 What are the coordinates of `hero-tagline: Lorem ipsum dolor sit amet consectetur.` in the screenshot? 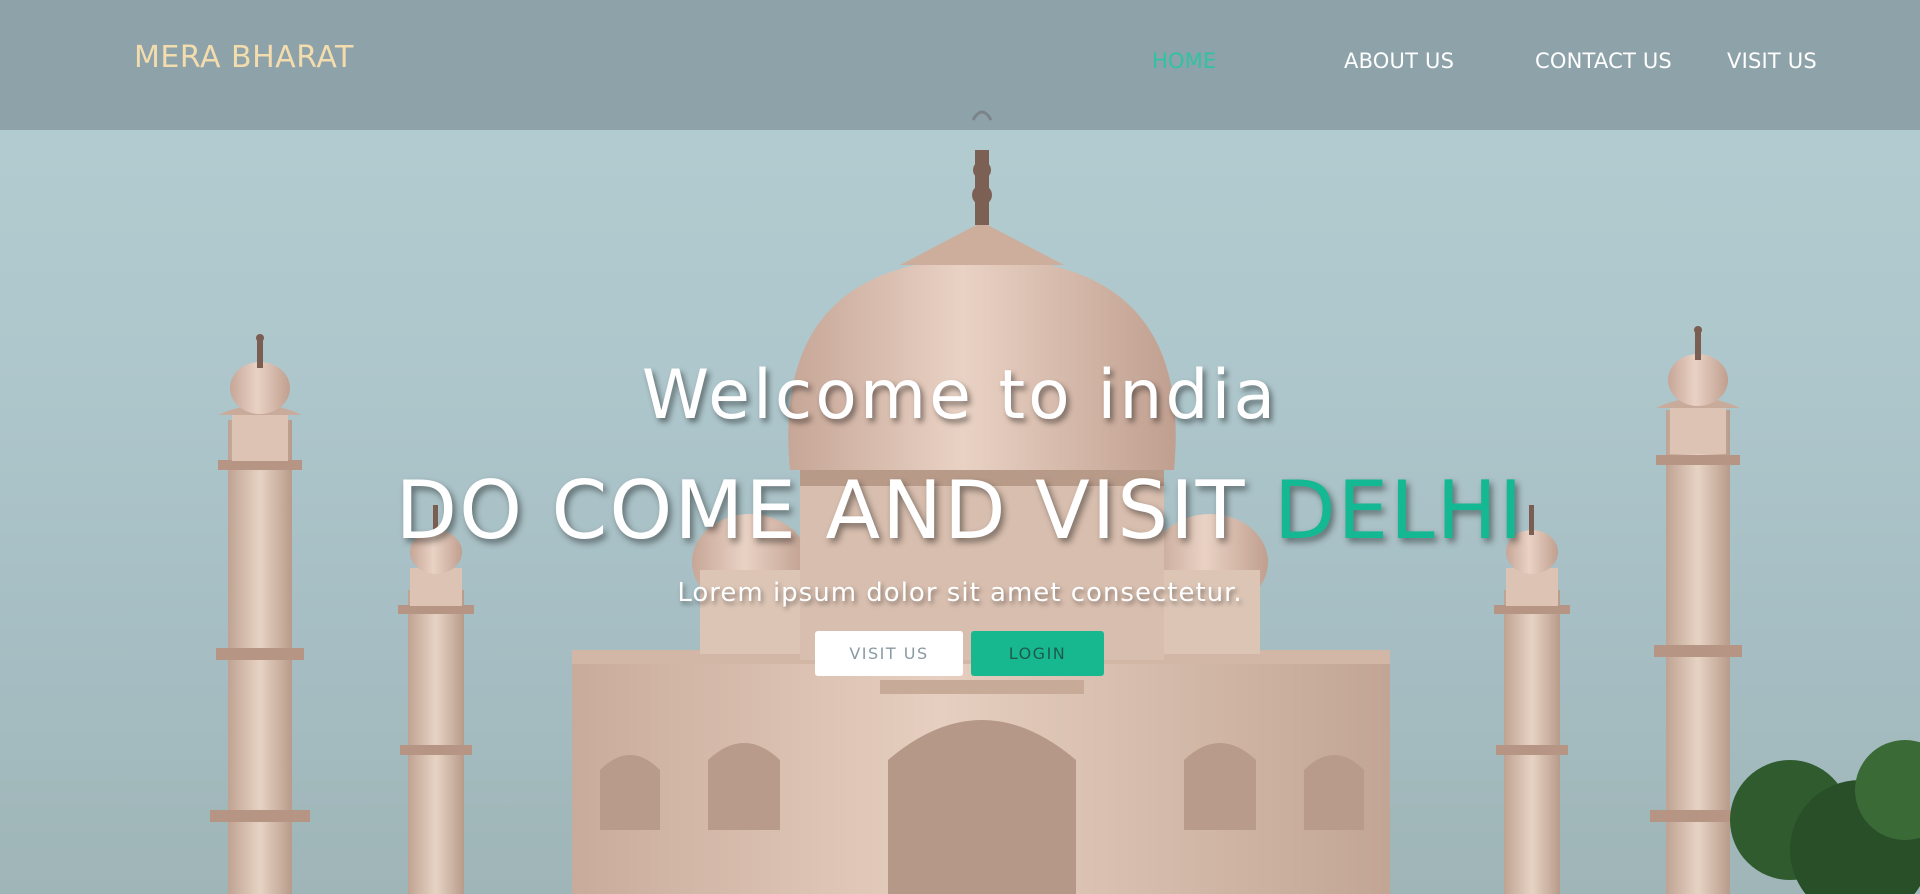 It's located at (960, 593).